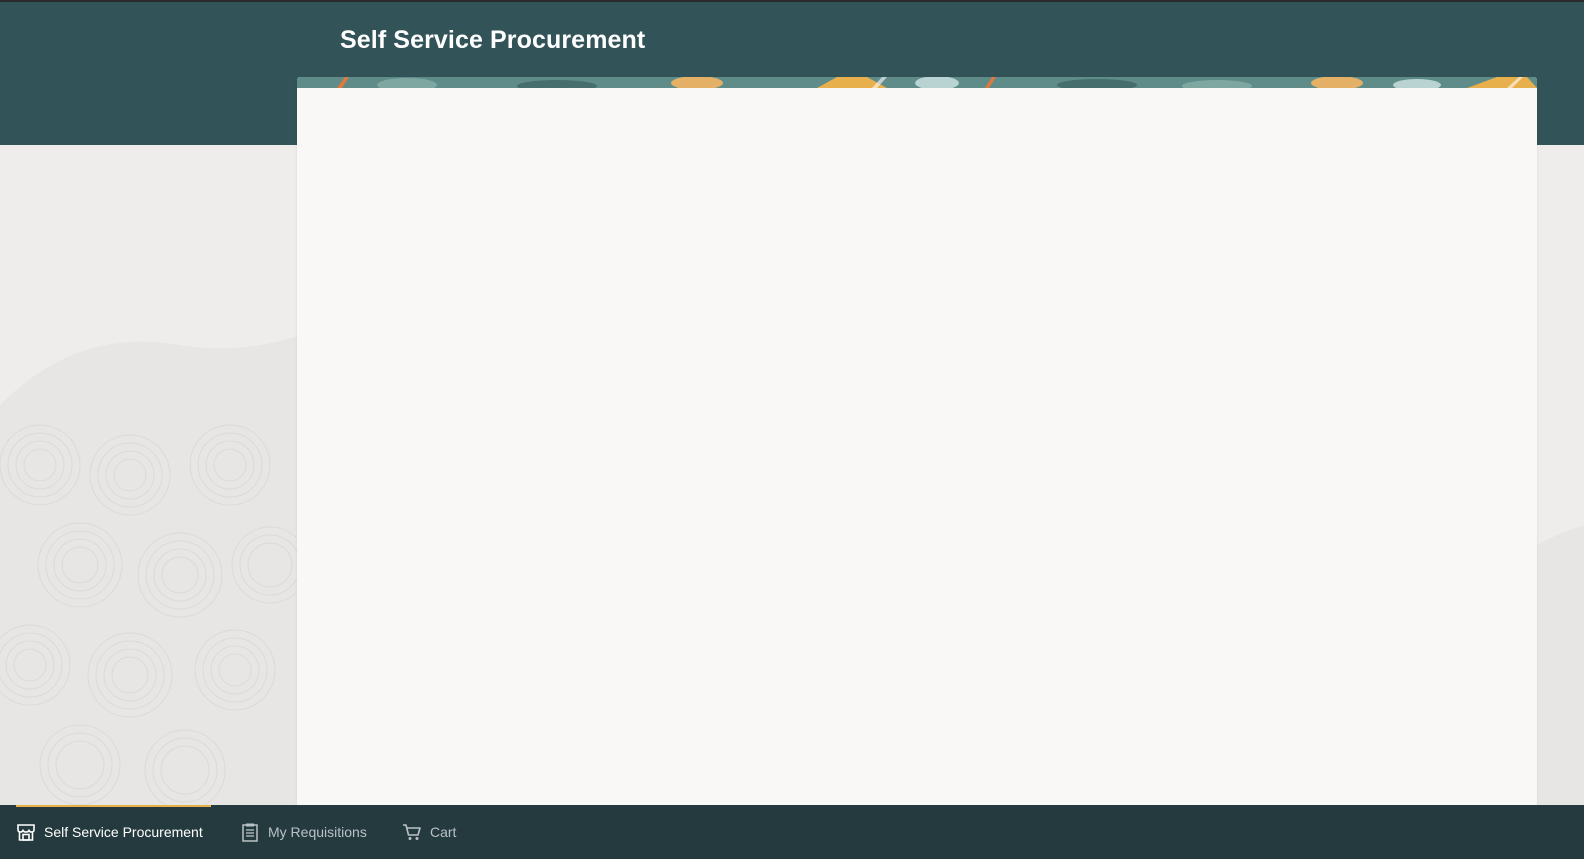 The image size is (1584, 859). I want to click on nav-item-self-service-procurement: Self Service Procurement, so click(109, 832).